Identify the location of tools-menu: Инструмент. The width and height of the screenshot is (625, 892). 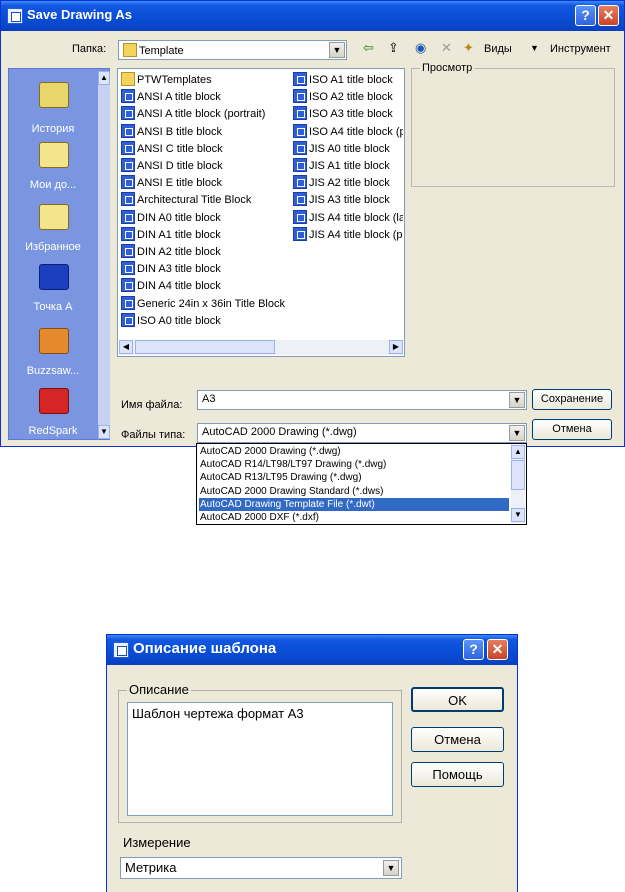
(580, 49).